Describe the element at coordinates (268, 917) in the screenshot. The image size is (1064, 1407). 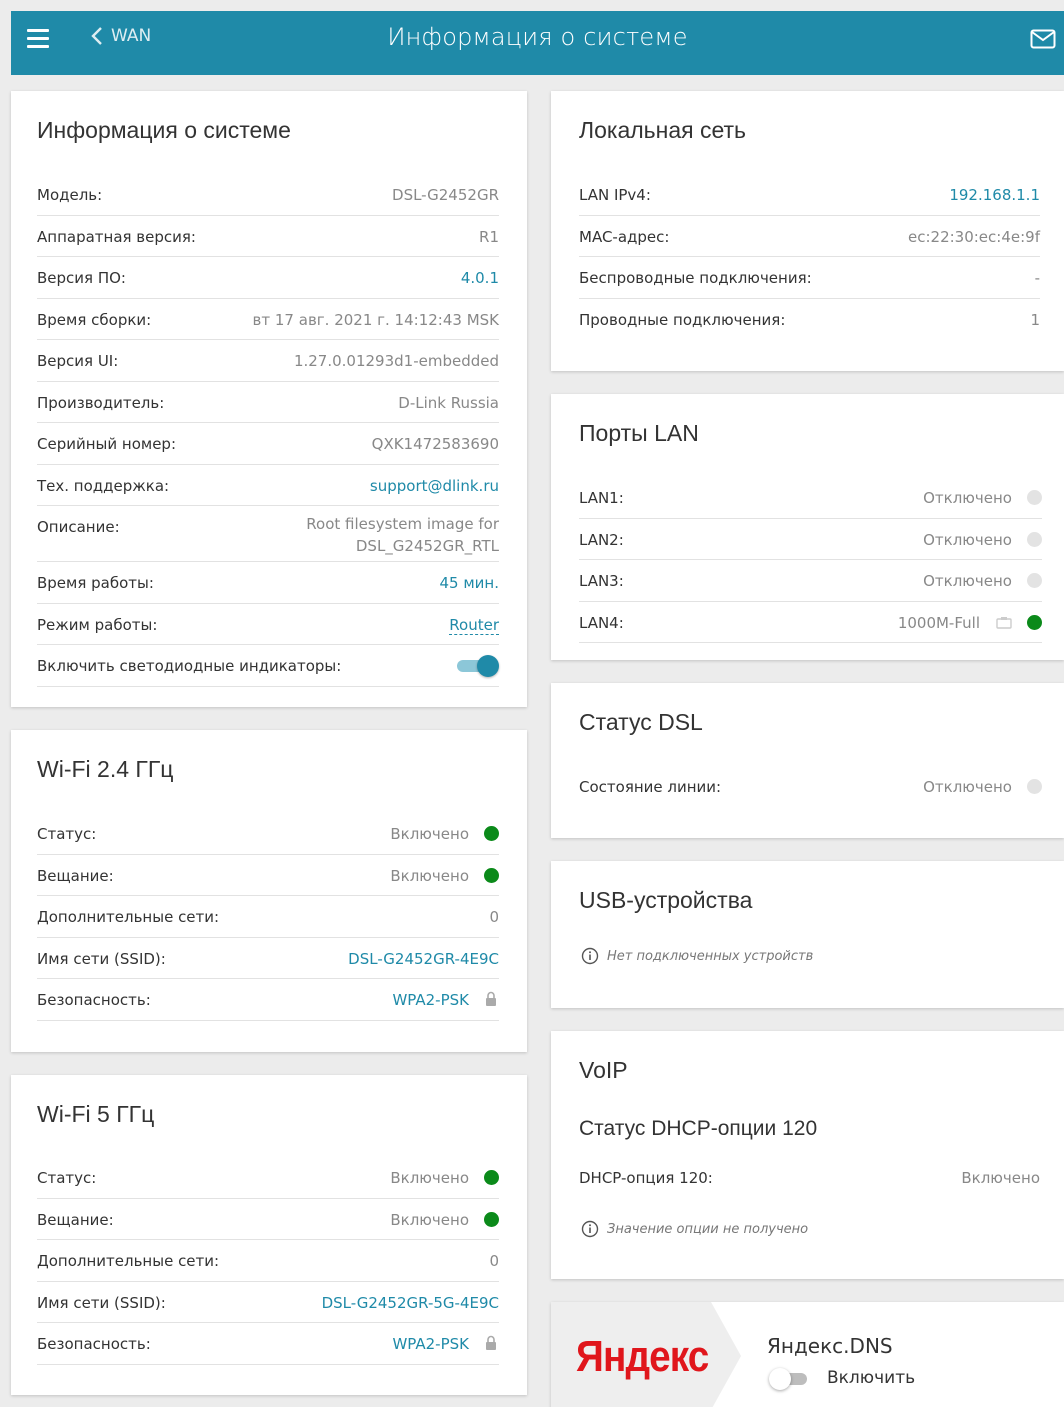
I see `row-wifi24-extra: Дополнительные сети: 0` at that location.